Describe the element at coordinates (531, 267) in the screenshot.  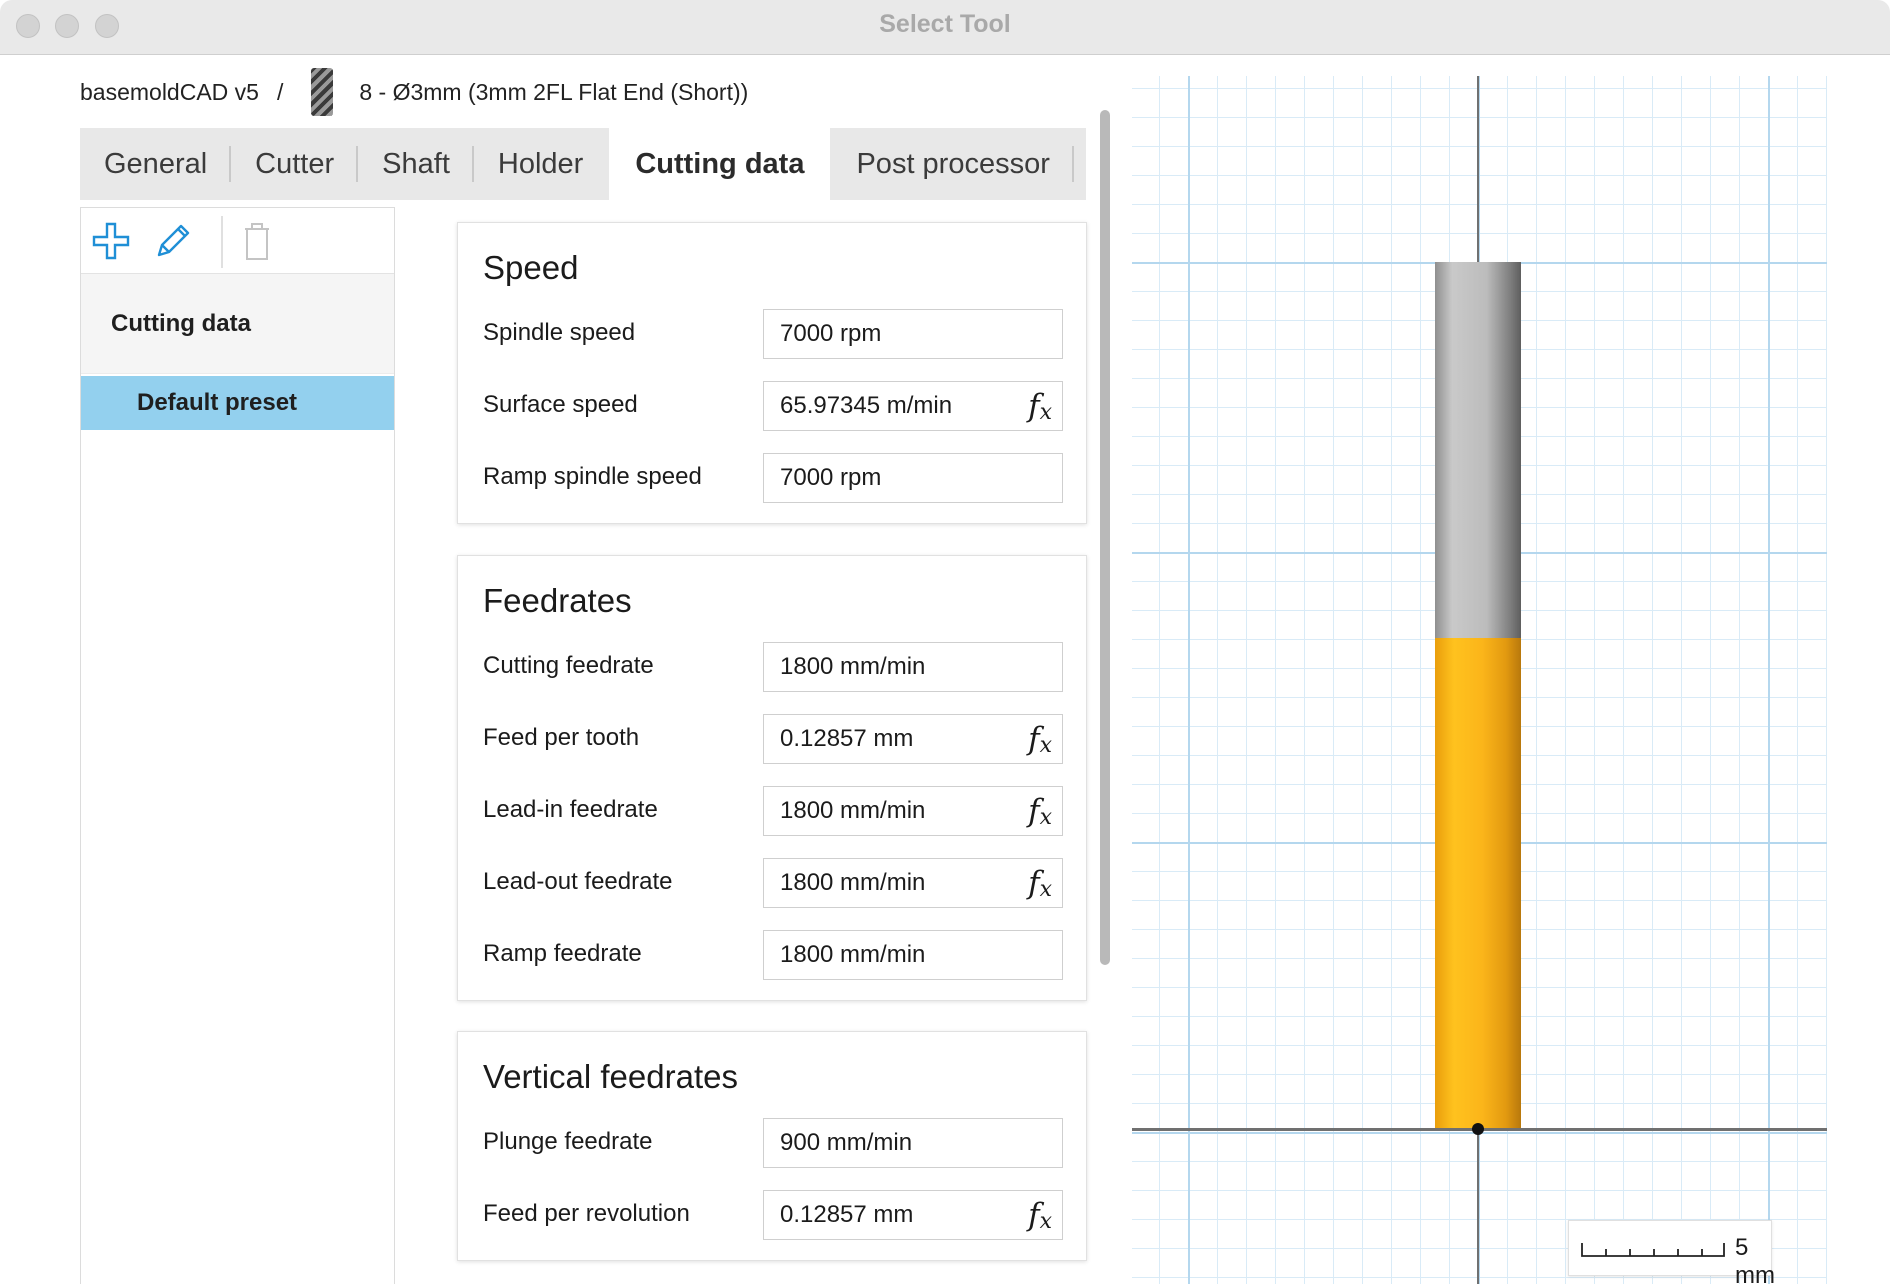
I see `section-title: Speed` at that location.